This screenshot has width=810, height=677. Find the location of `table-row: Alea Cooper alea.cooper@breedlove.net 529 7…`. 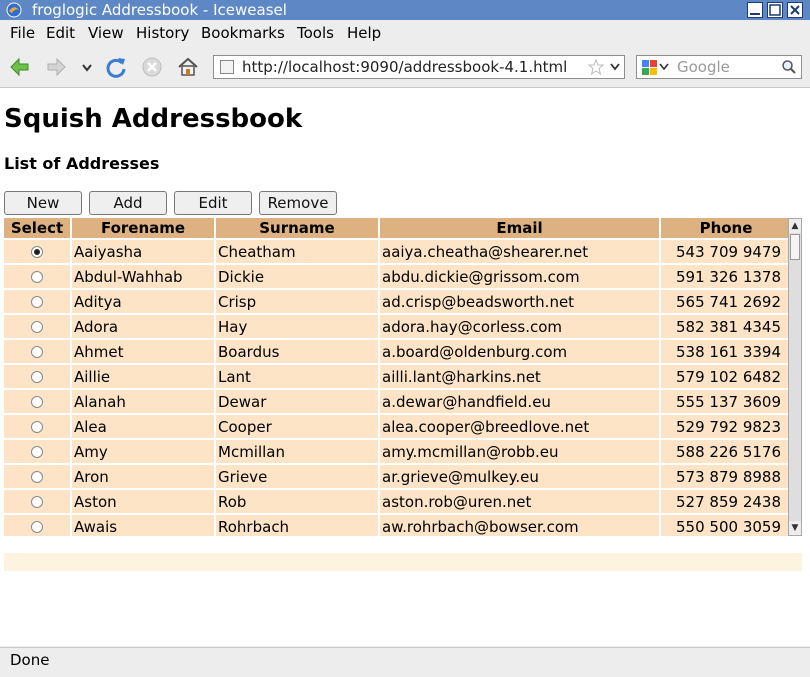

table-row: Alea Cooper alea.cooper@breedlove.net 529 7… is located at coordinates (396, 426).